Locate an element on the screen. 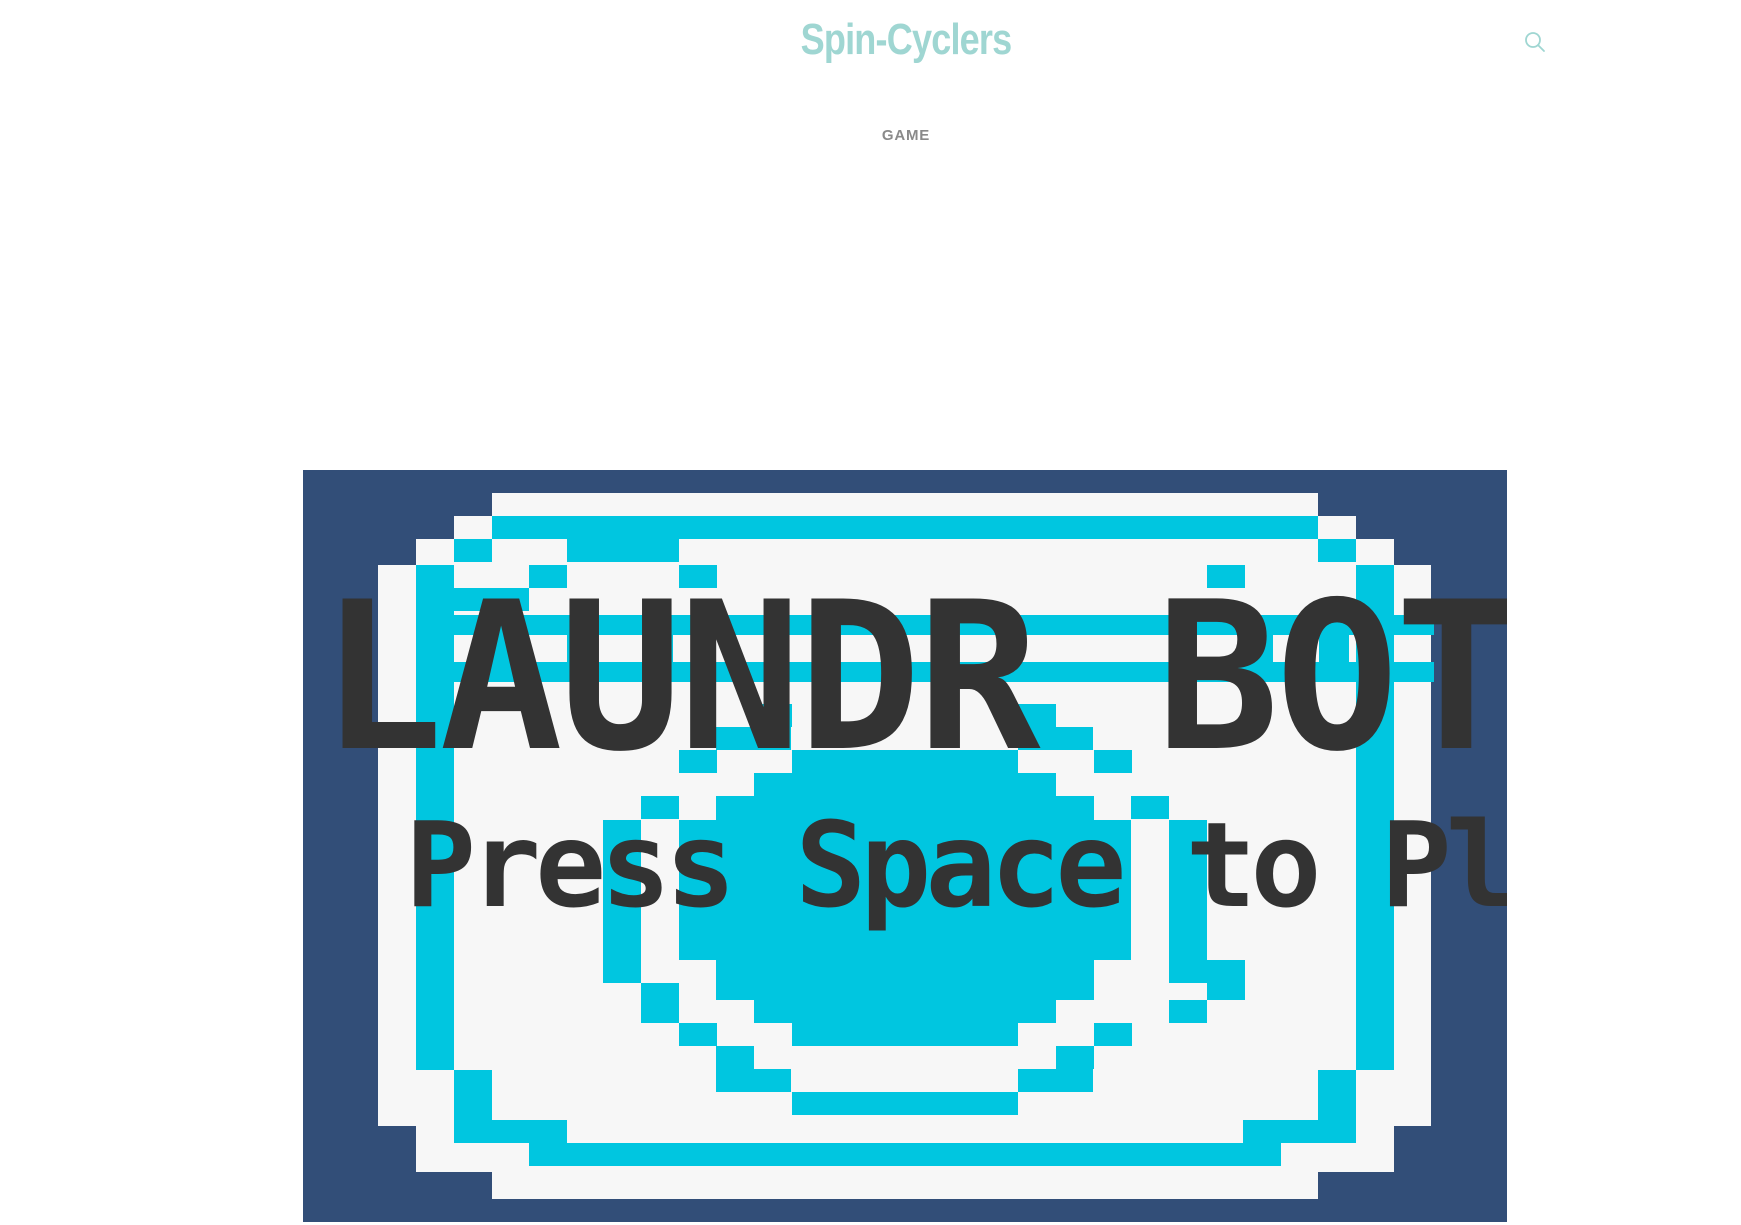  game-prompt: Press Space to Play is located at coordinates (956, 865).